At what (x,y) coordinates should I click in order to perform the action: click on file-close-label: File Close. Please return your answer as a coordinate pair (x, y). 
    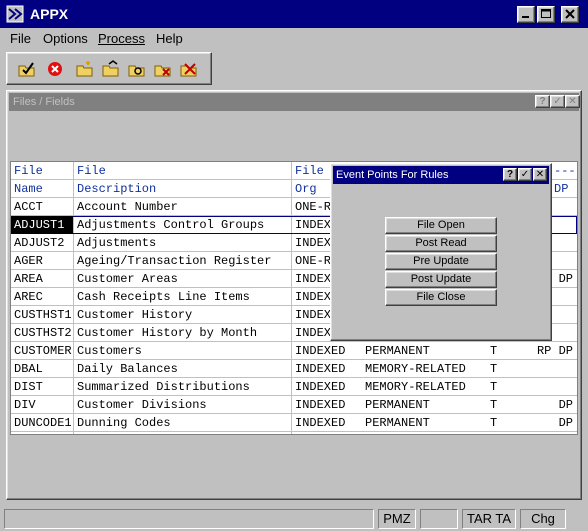
    Looking at the image, I should click on (441, 297).